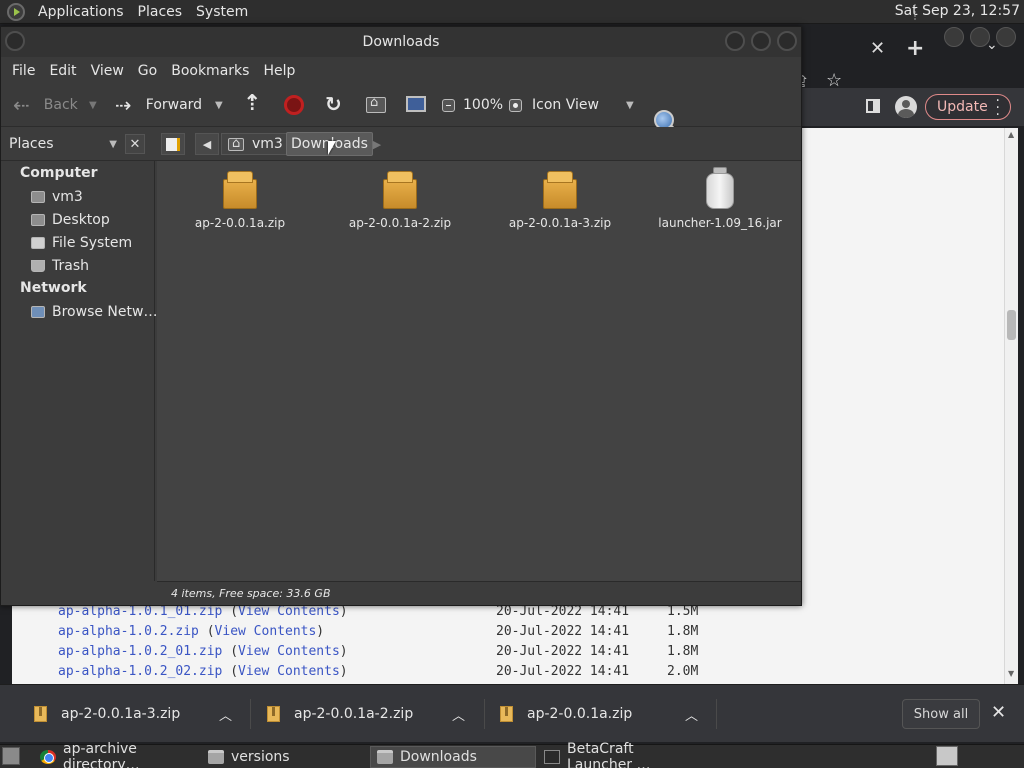 This screenshot has width=1024, height=768. I want to click on sidebar-pane-select: Places ▼, so click(63, 144).